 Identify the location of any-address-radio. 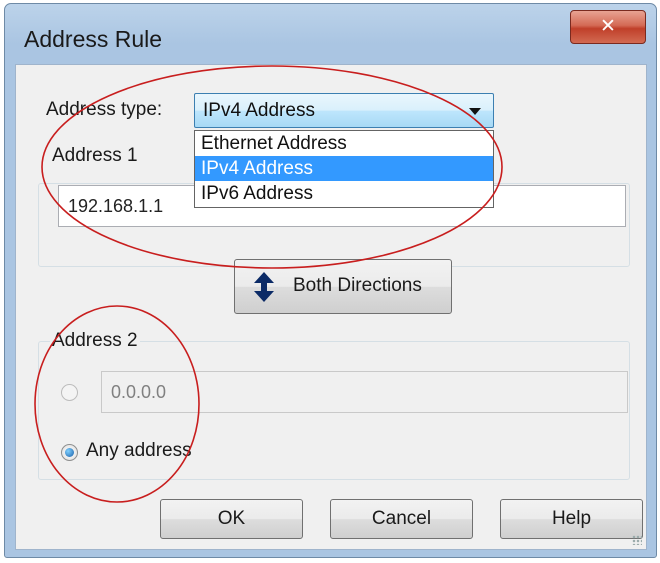
(69, 452).